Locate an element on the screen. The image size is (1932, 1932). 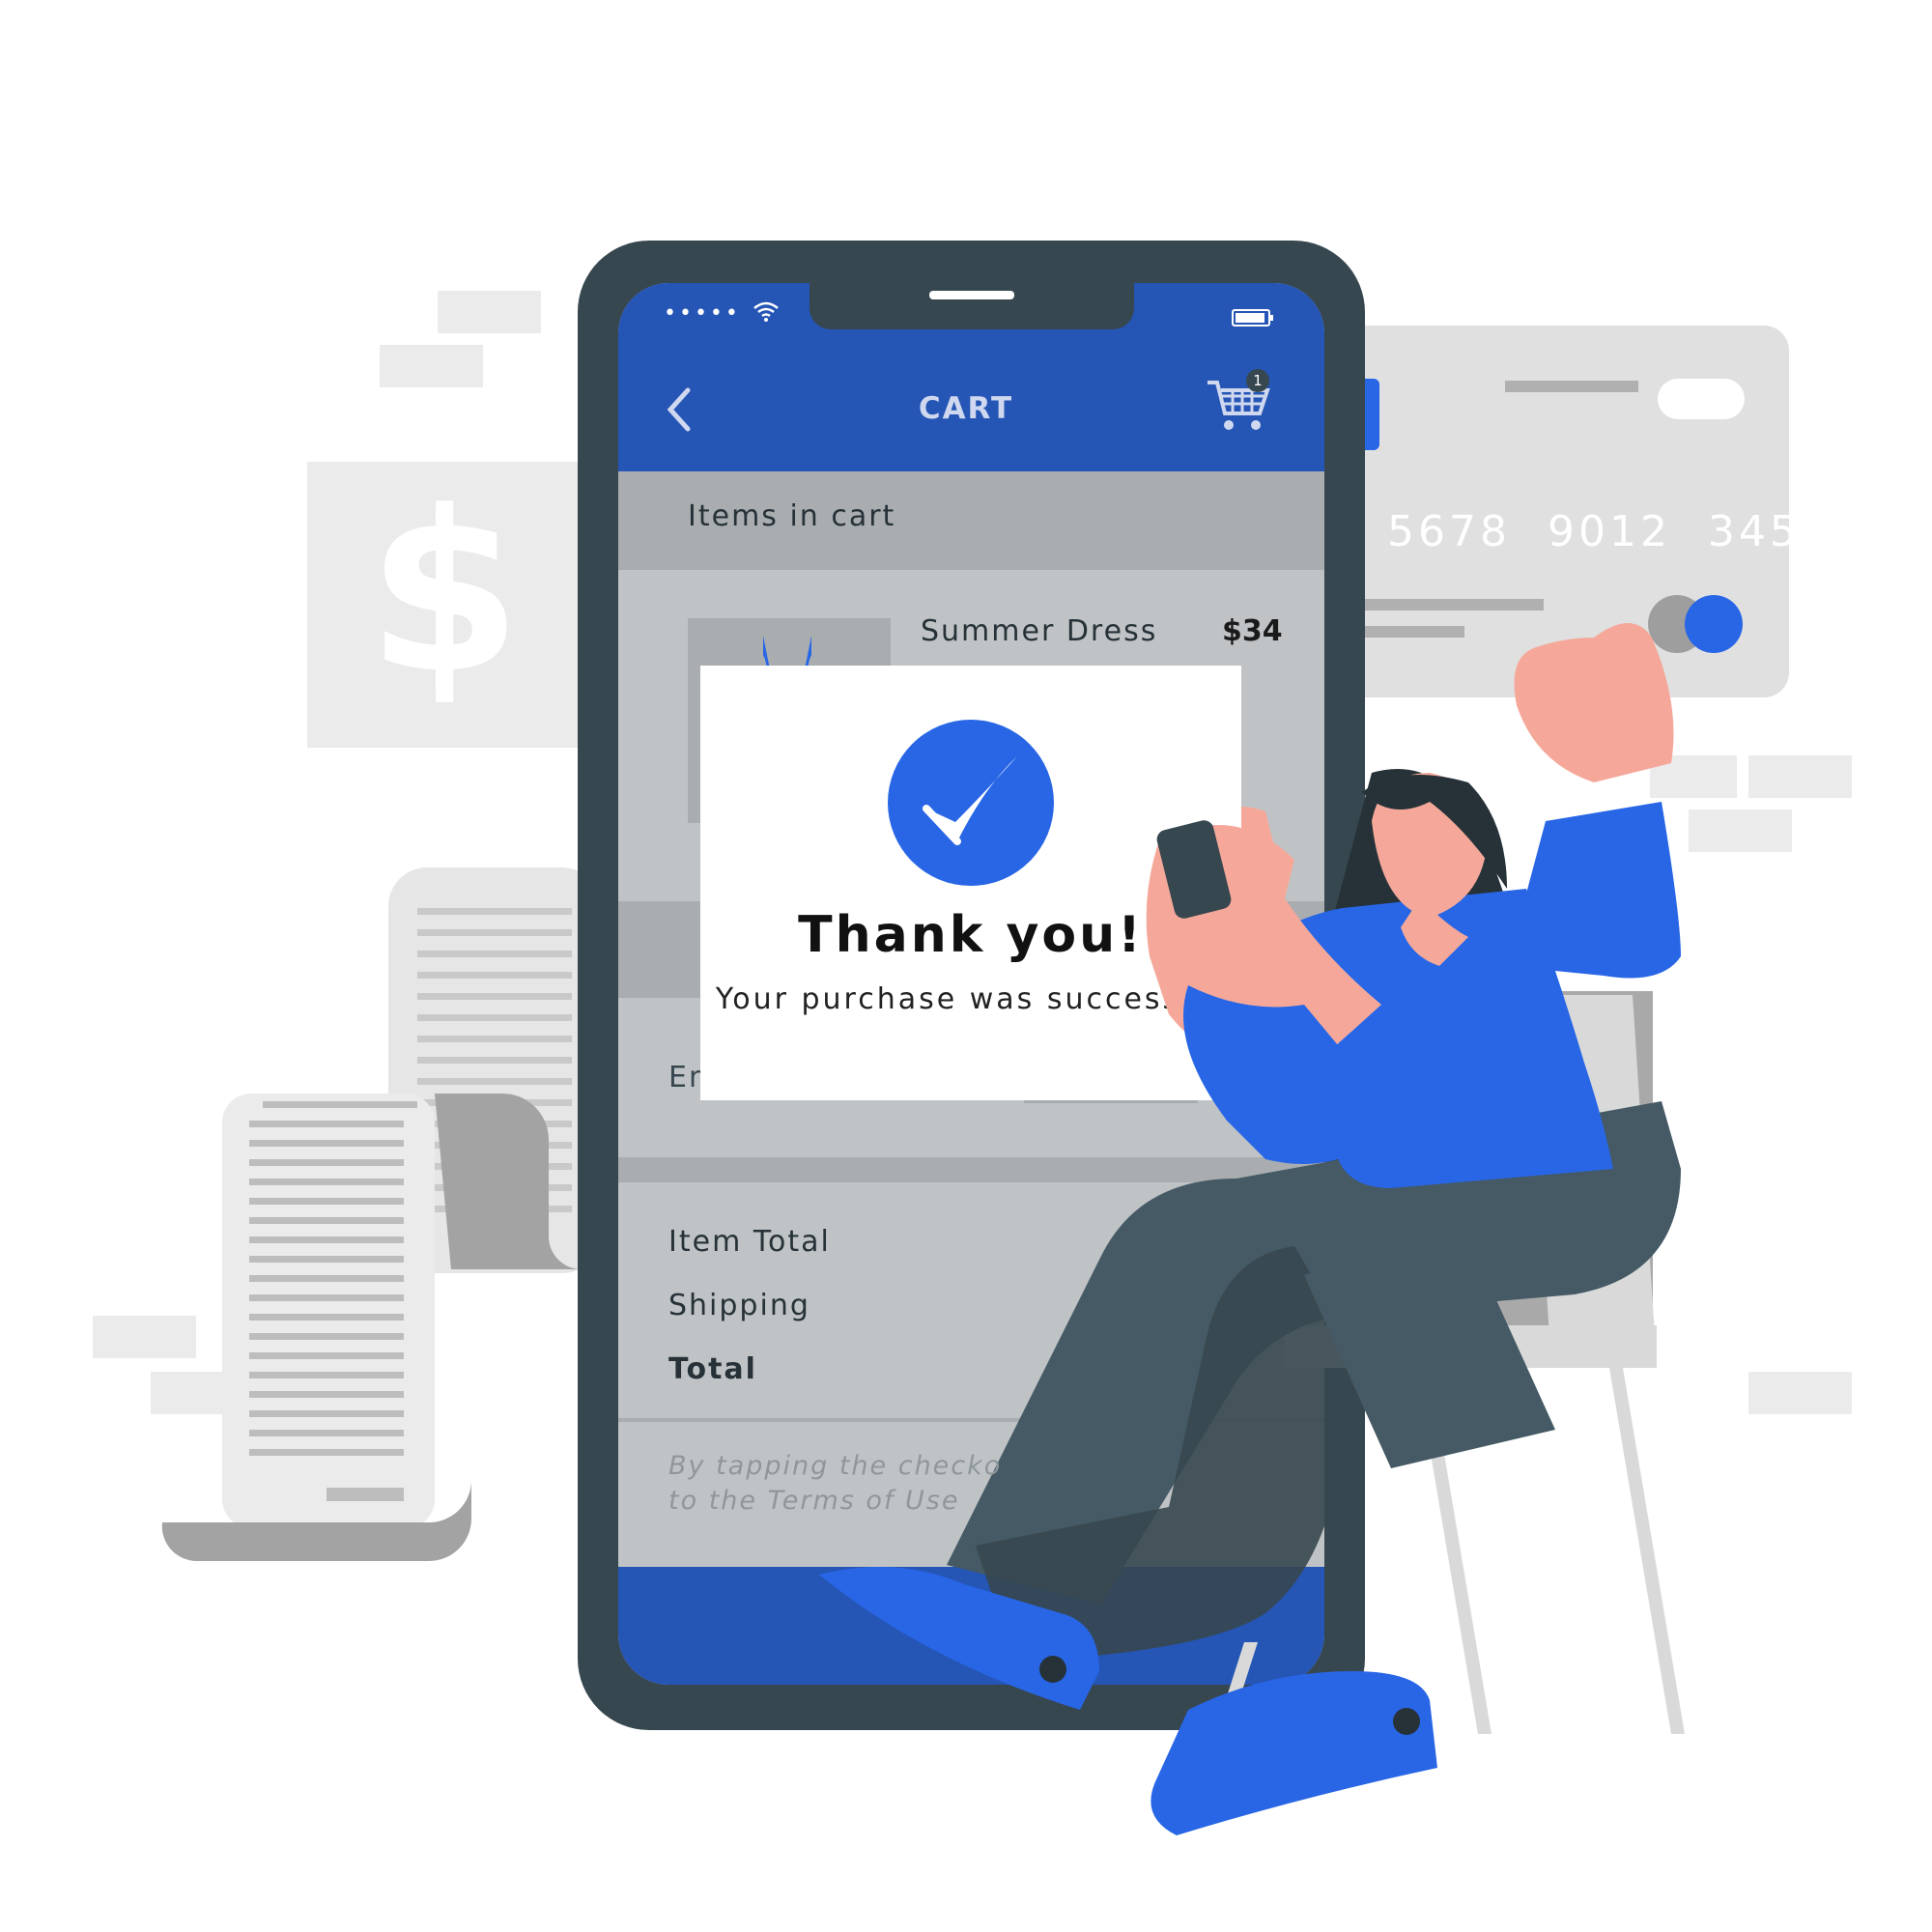
shipping-label: Shipping is located at coordinates (739, 1305).